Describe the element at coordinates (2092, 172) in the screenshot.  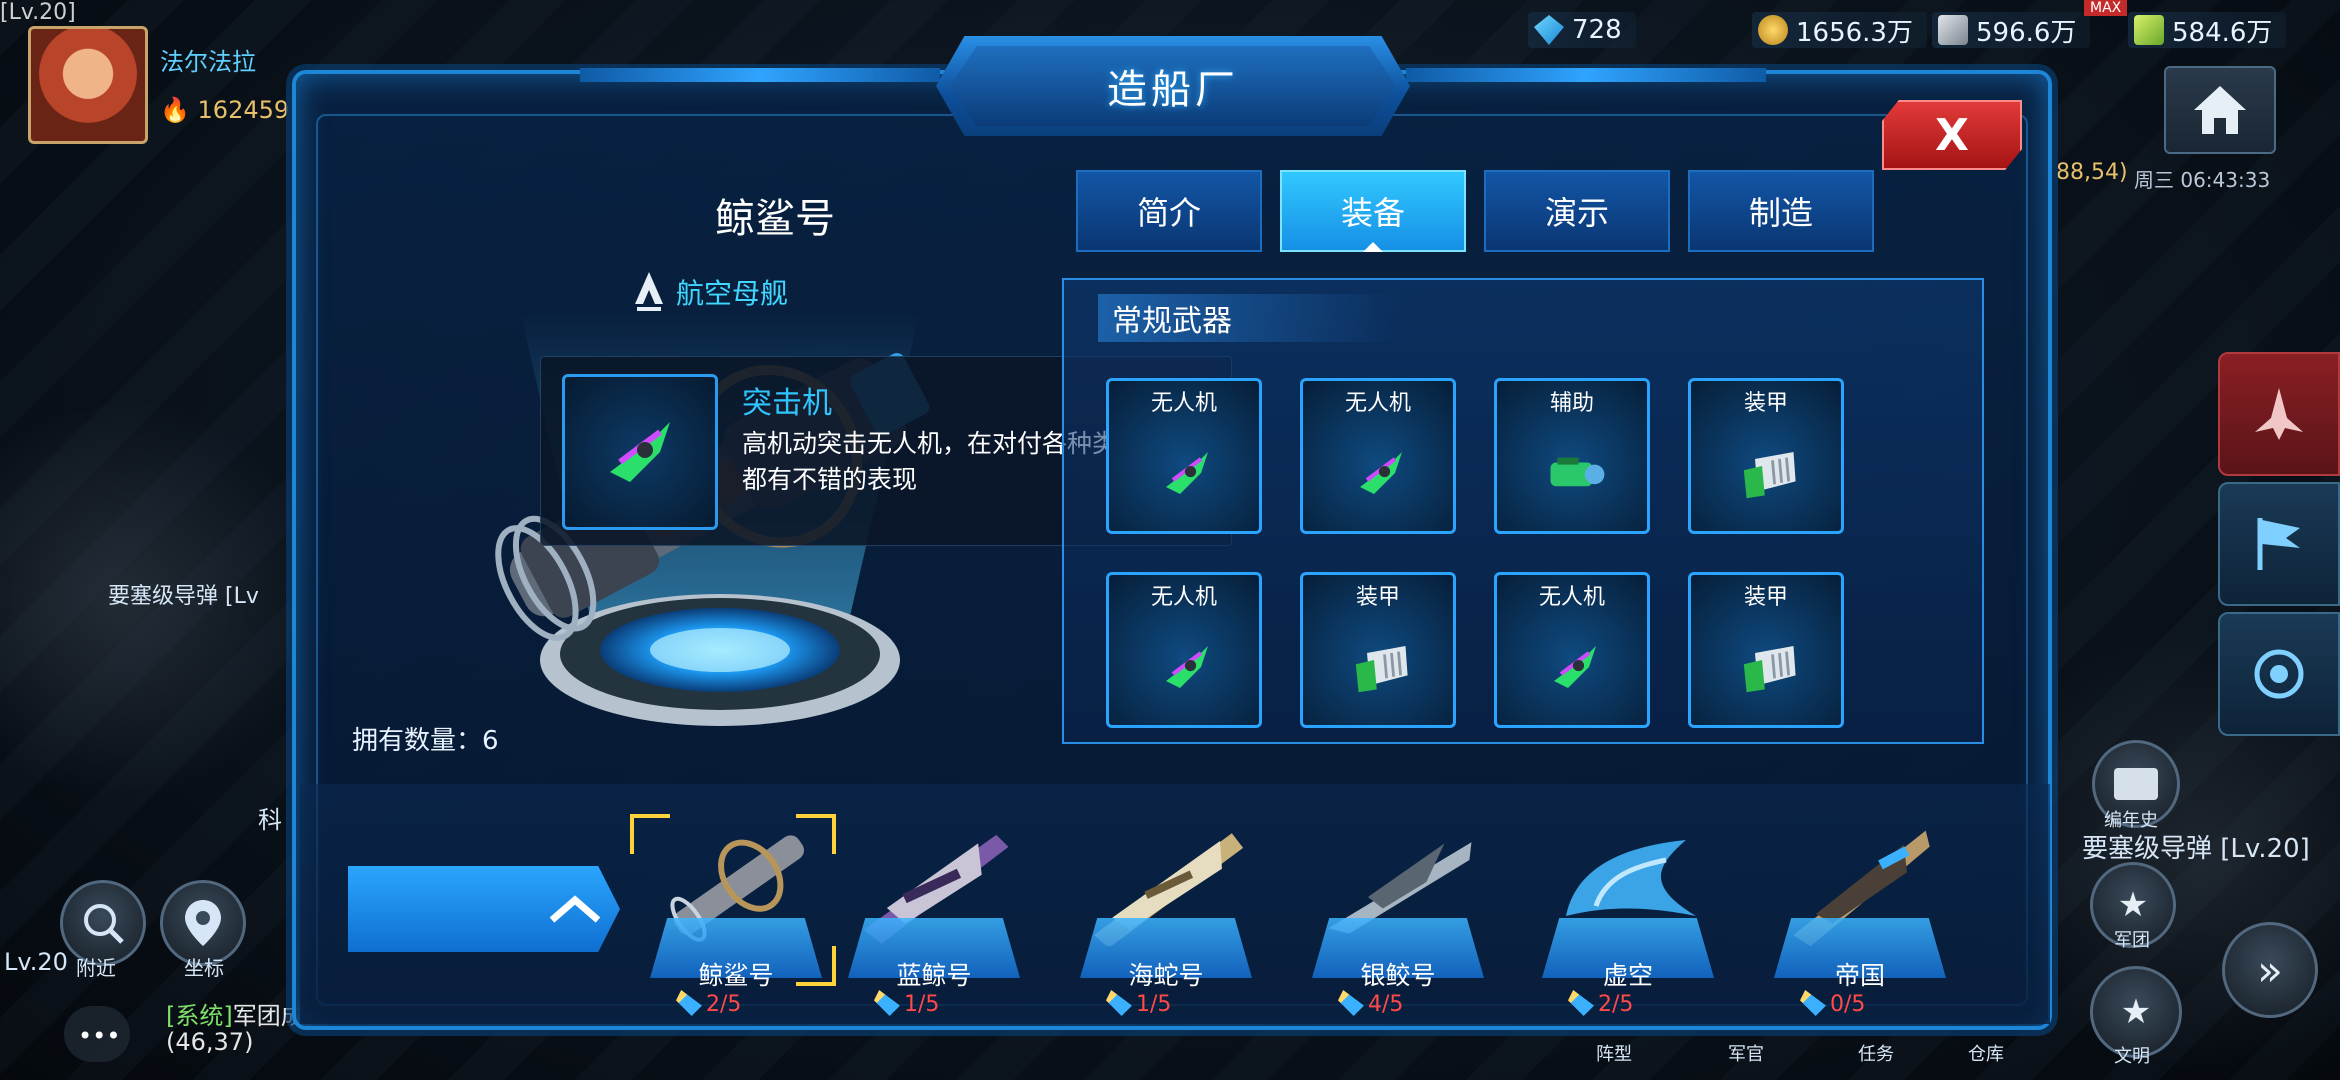
I see `map-coordinate: 88,54)` at that location.